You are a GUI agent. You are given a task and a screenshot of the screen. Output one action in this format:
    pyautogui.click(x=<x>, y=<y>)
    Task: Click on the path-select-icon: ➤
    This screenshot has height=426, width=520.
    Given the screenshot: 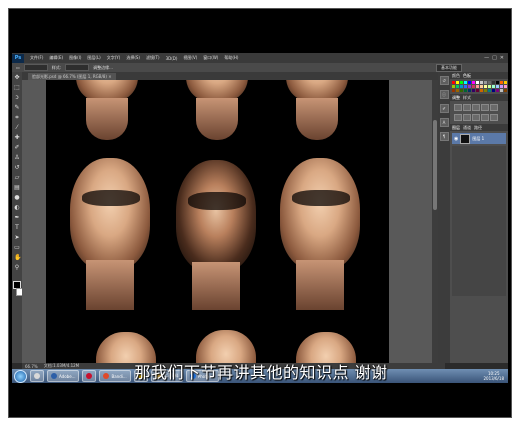 What is the action you would take?
    pyautogui.click(x=17, y=238)
    